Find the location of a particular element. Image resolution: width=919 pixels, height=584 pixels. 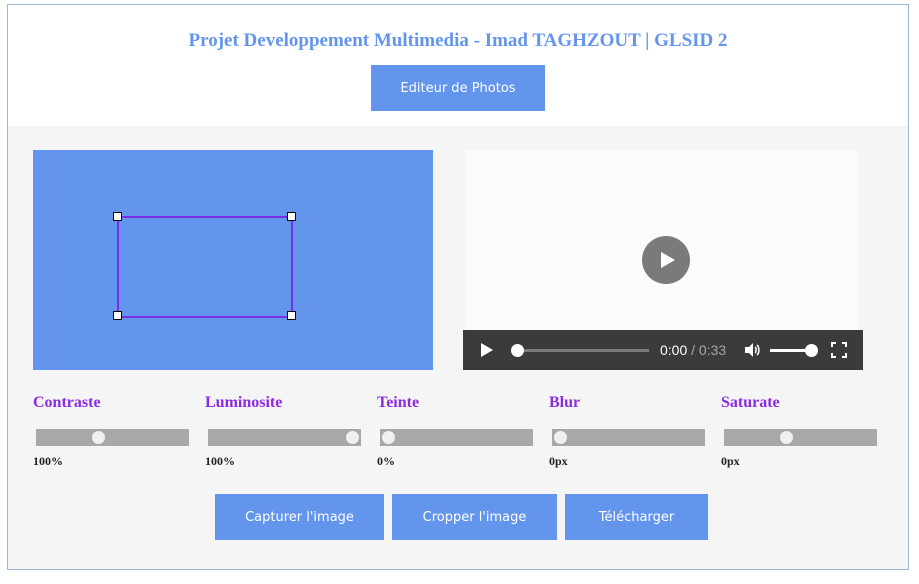

current-time: 0:00 is located at coordinates (674, 350).